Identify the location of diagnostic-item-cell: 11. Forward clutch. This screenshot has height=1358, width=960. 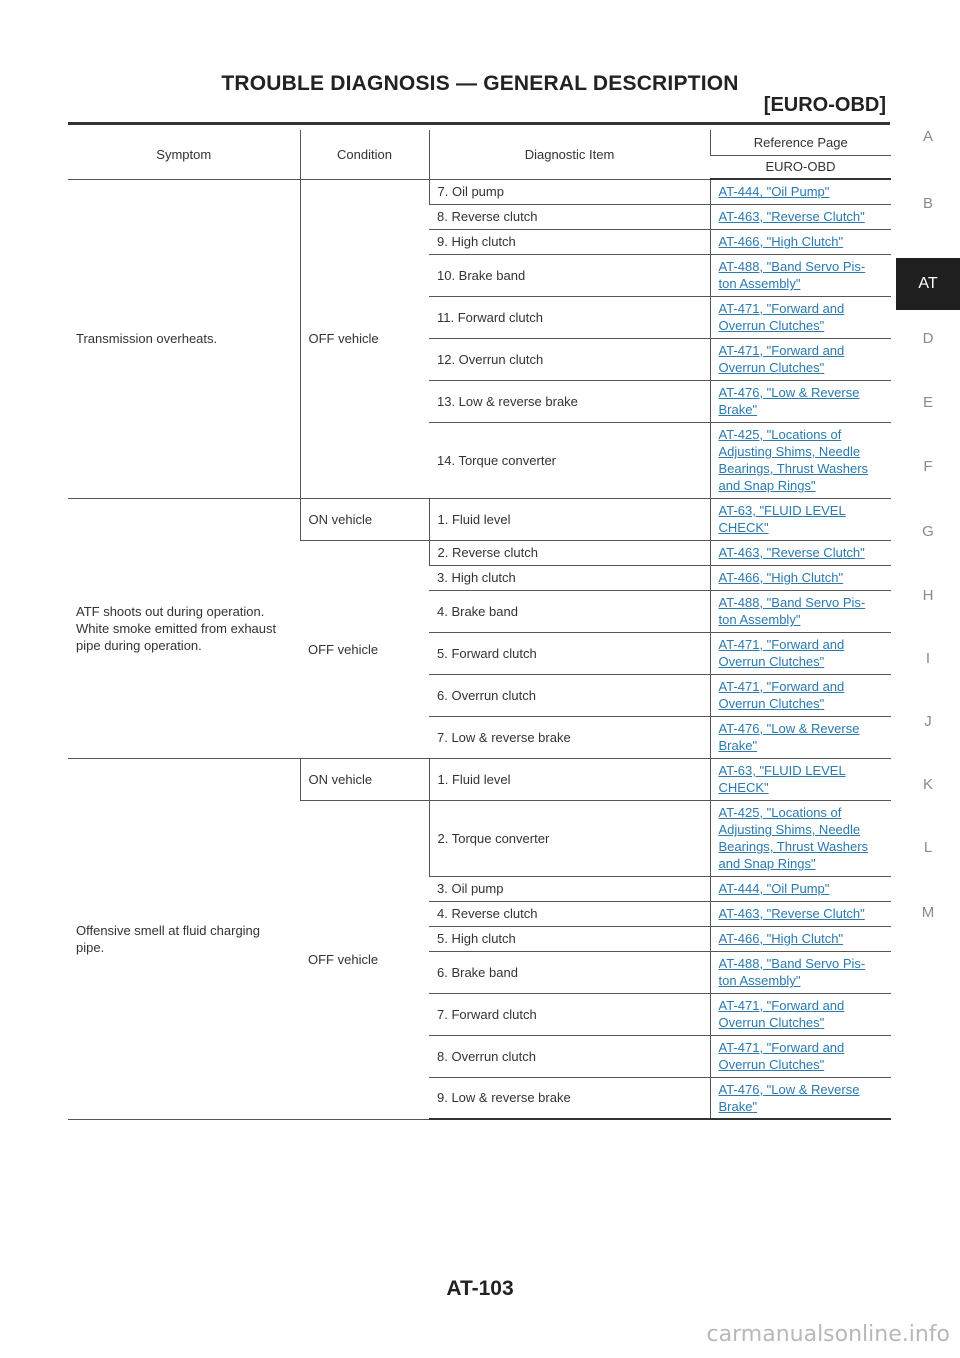
(569, 317).